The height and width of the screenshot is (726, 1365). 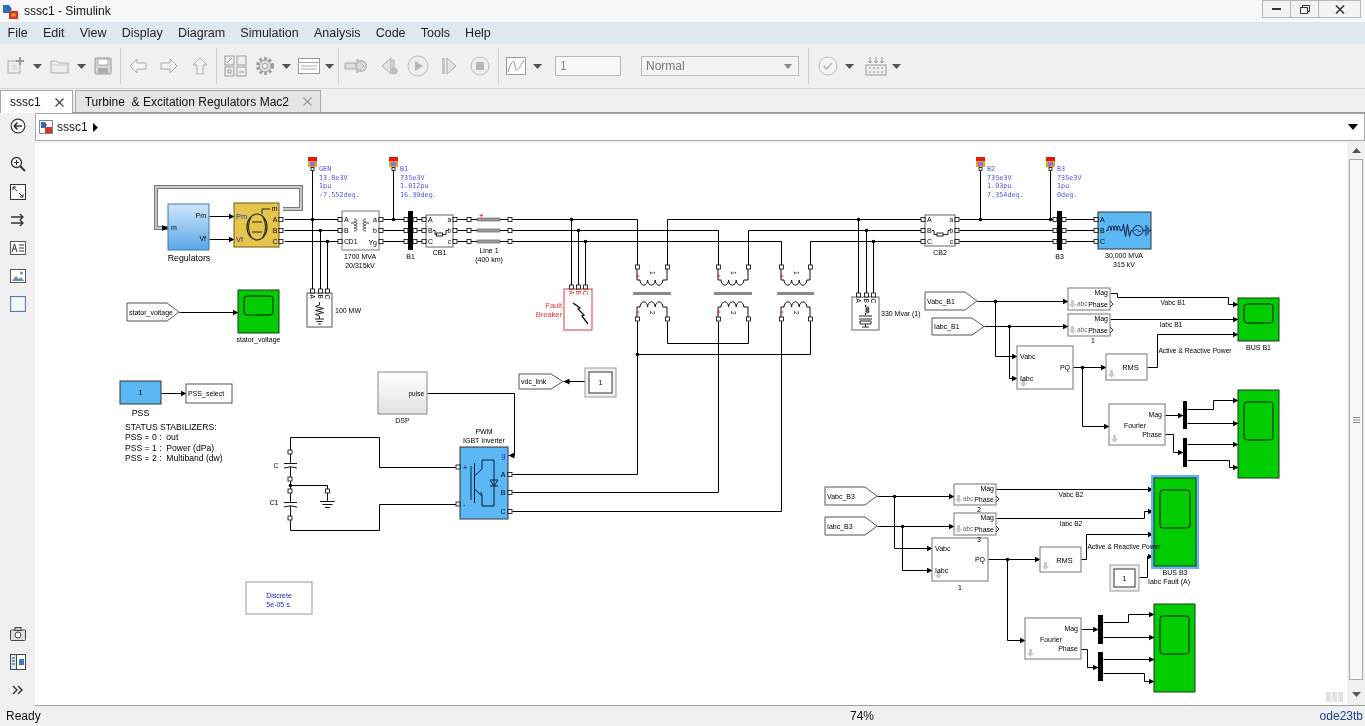 I want to click on annotation-text: STATUS STABILIZERS: PSS = 0 : out PSS = 1 : Power (dPa) PSS = 2 : Multiband (dw), so click(x=174, y=443).